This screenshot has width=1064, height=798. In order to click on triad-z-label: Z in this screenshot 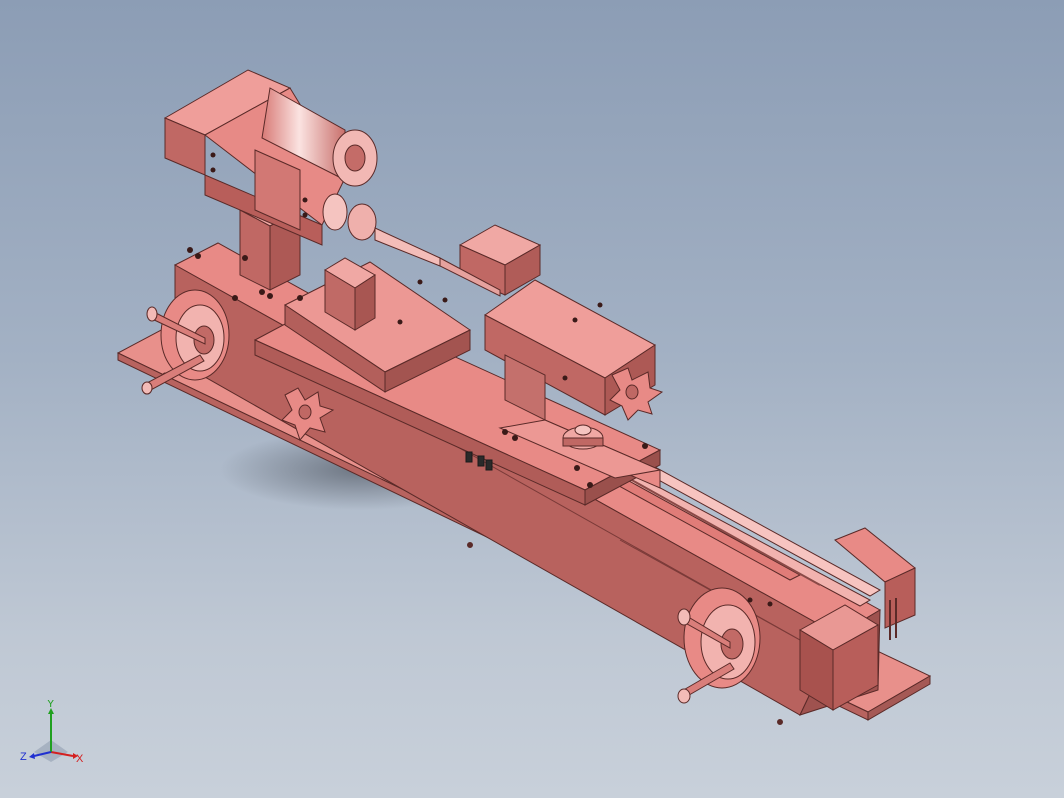, I will do `click(23, 757)`.